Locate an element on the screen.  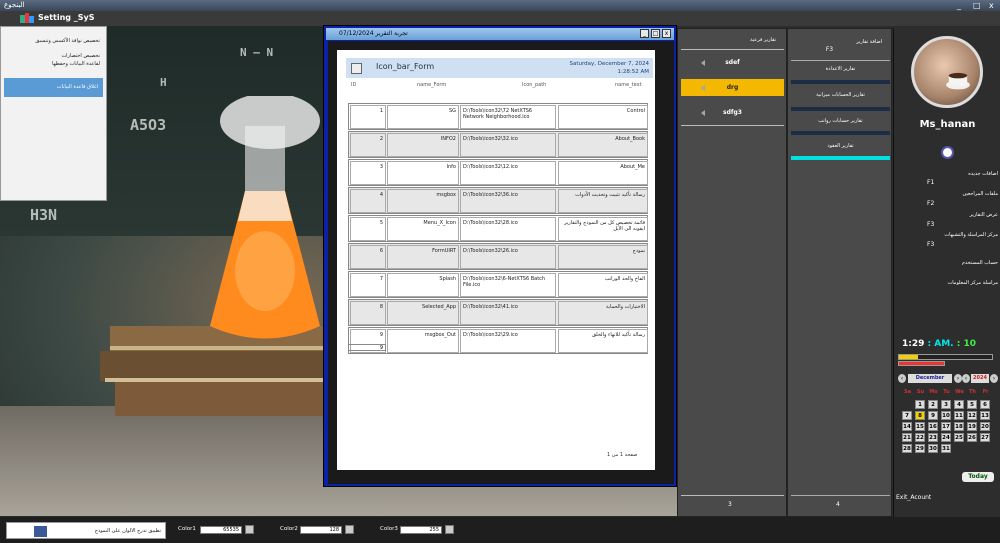
username: Ms_hanan is located at coordinates (947, 124).